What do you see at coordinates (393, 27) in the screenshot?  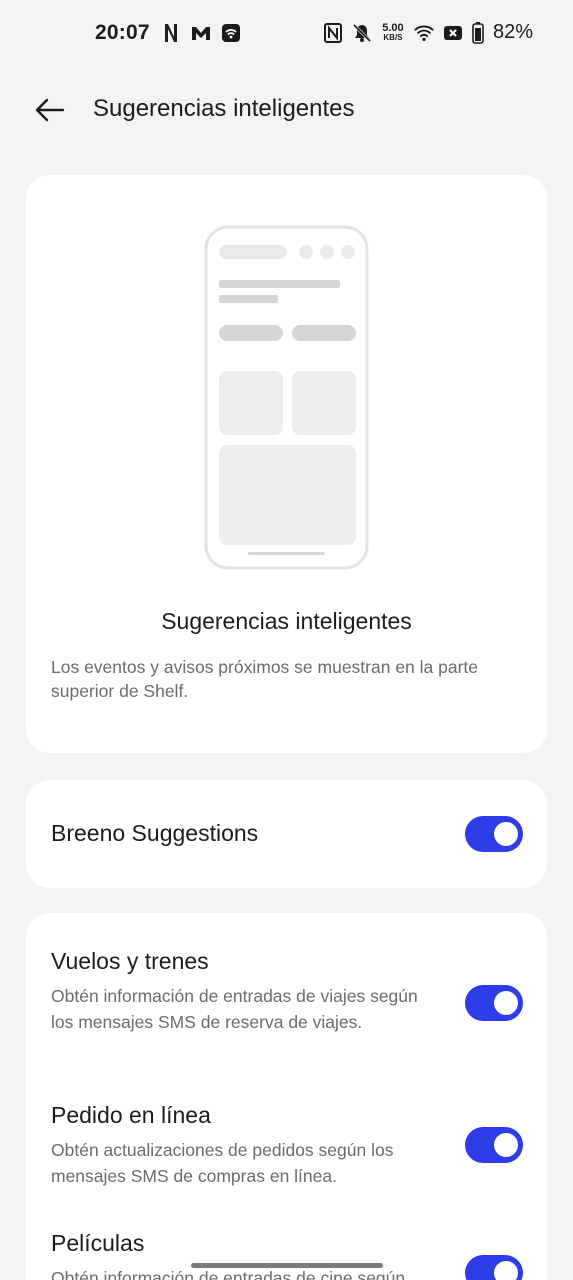 I see `speed-value: 5.00` at bounding box center [393, 27].